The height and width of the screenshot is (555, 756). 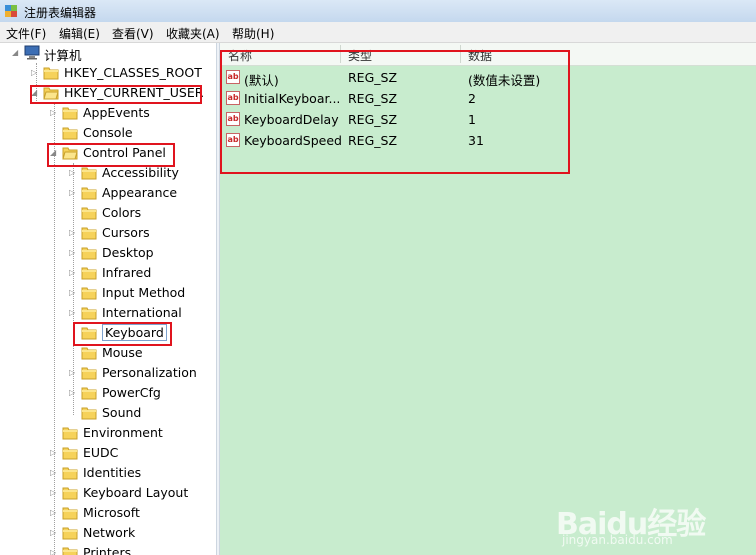 I want to click on string-value-icon: ab, so click(x=233, y=140).